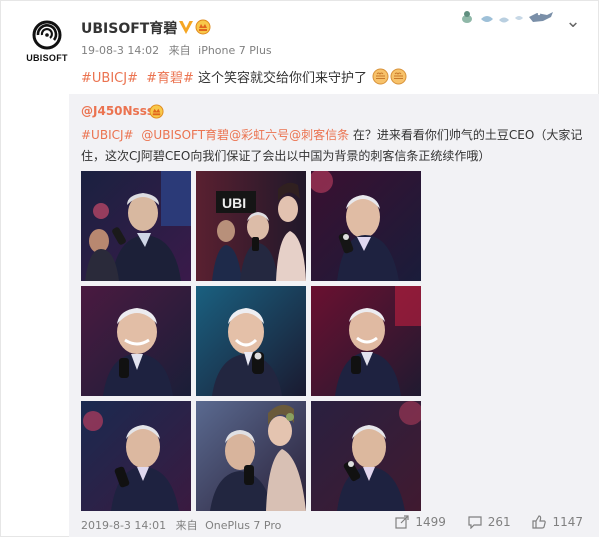 The image size is (599, 537). What do you see at coordinates (117, 111) in the screenshot?
I see `repost-user-name: @J450Nsss` at bounding box center [117, 111].